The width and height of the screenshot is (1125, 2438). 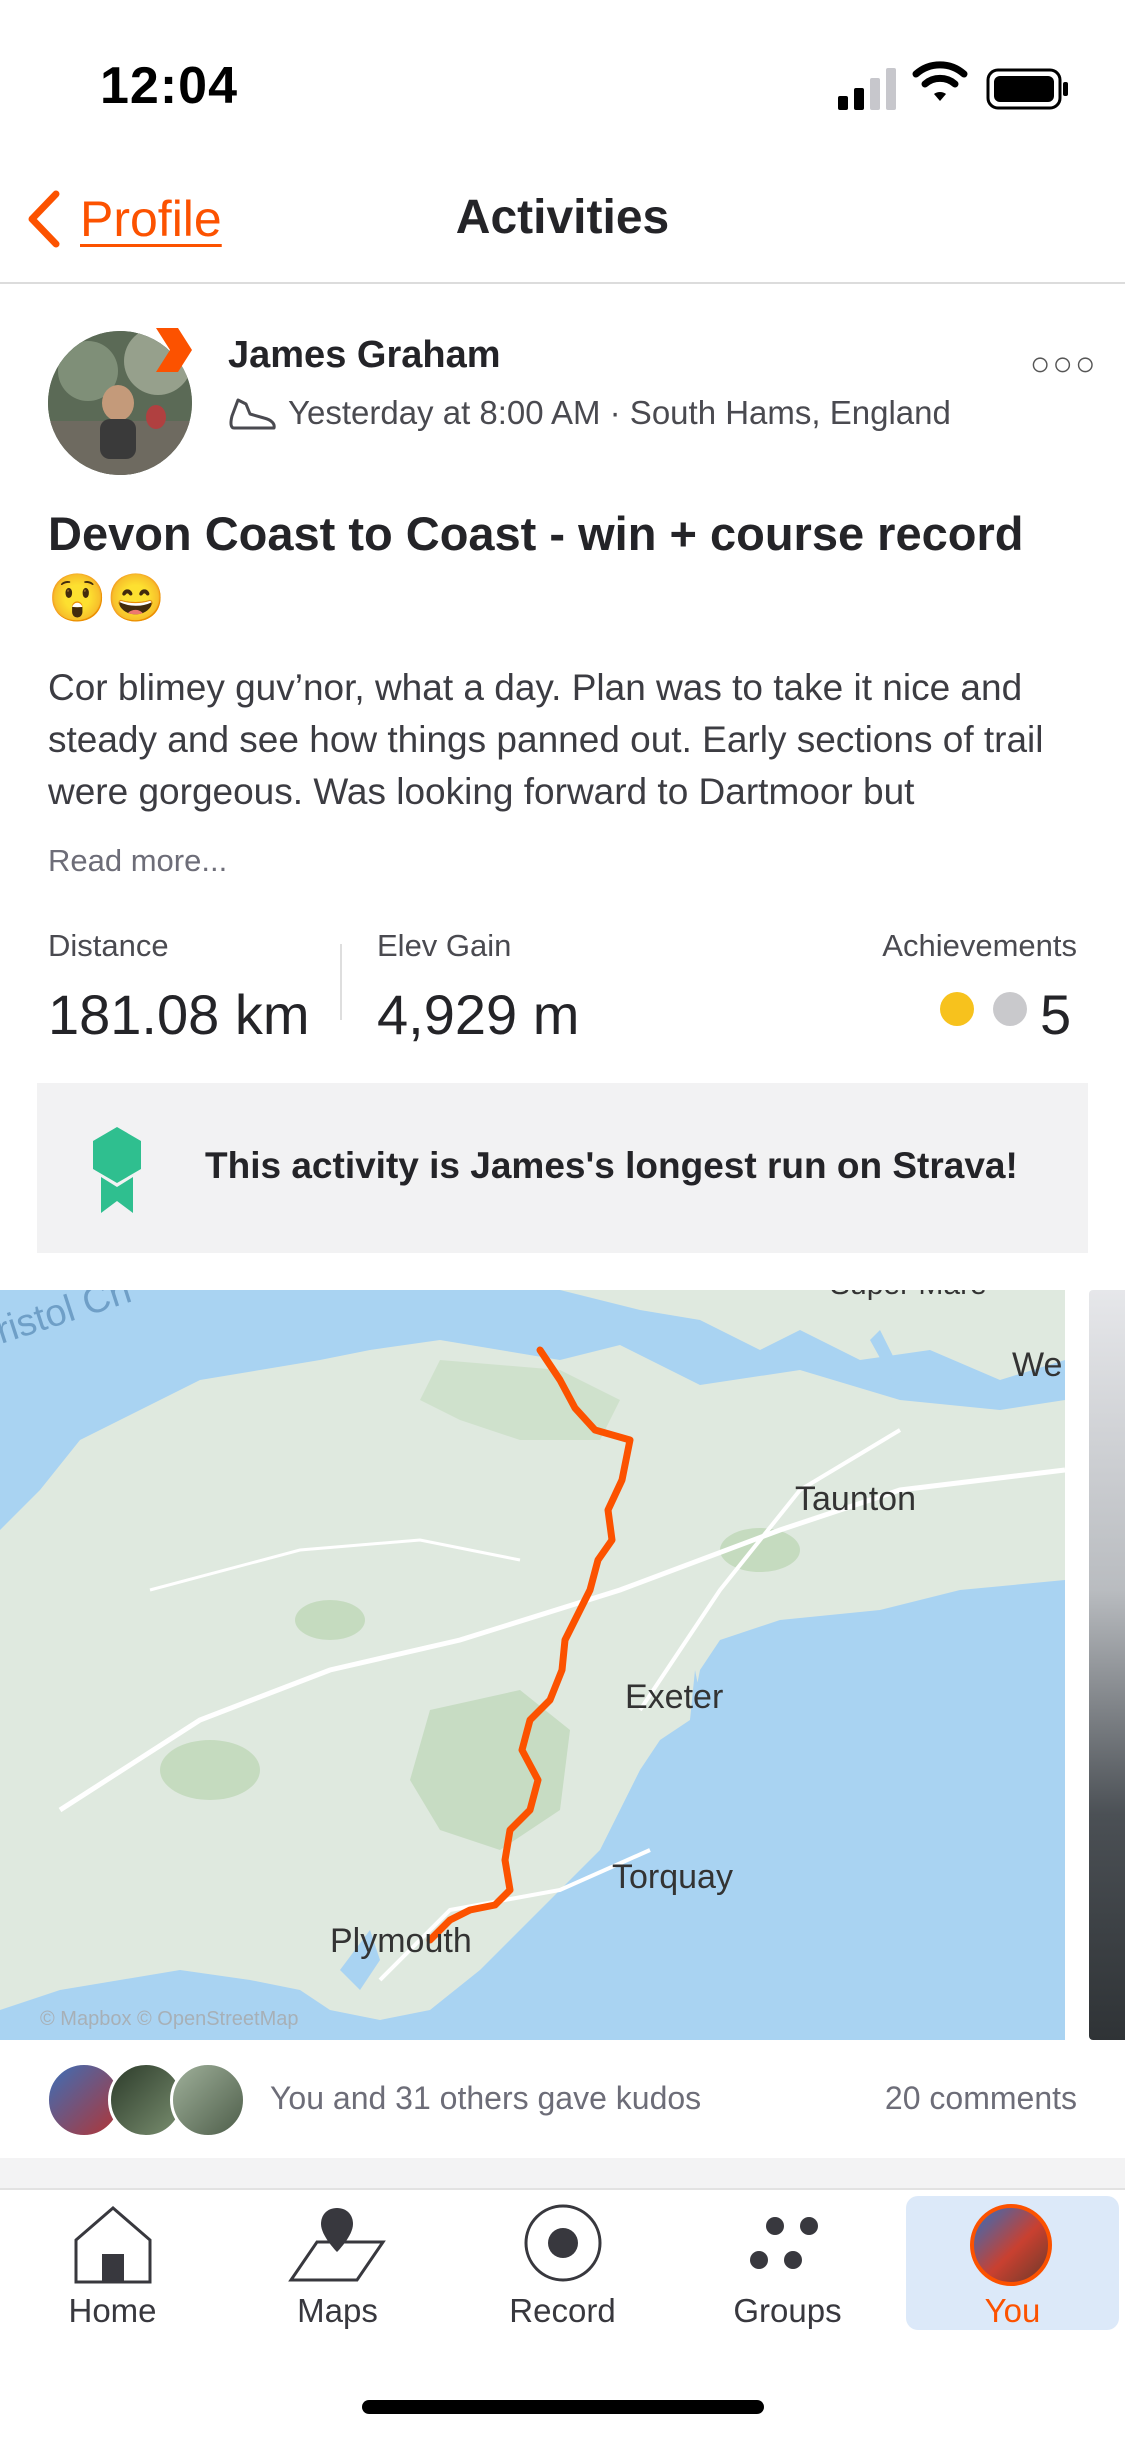 What do you see at coordinates (672, 1877) in the screenshot?
I see `map-label-torquay: Torquay` at bounding box center [672, 1877].